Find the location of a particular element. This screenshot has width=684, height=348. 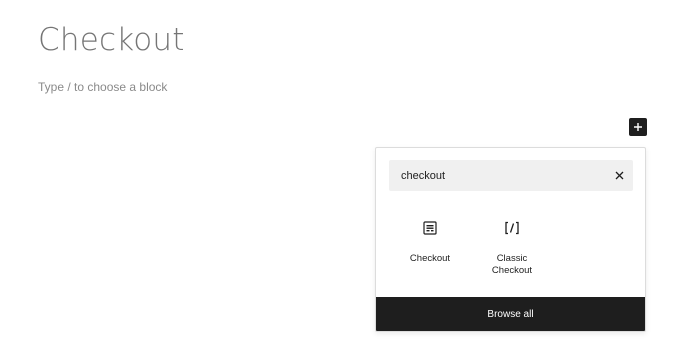

block-item-checkout: Checkout is located at coordinates (430, 243).